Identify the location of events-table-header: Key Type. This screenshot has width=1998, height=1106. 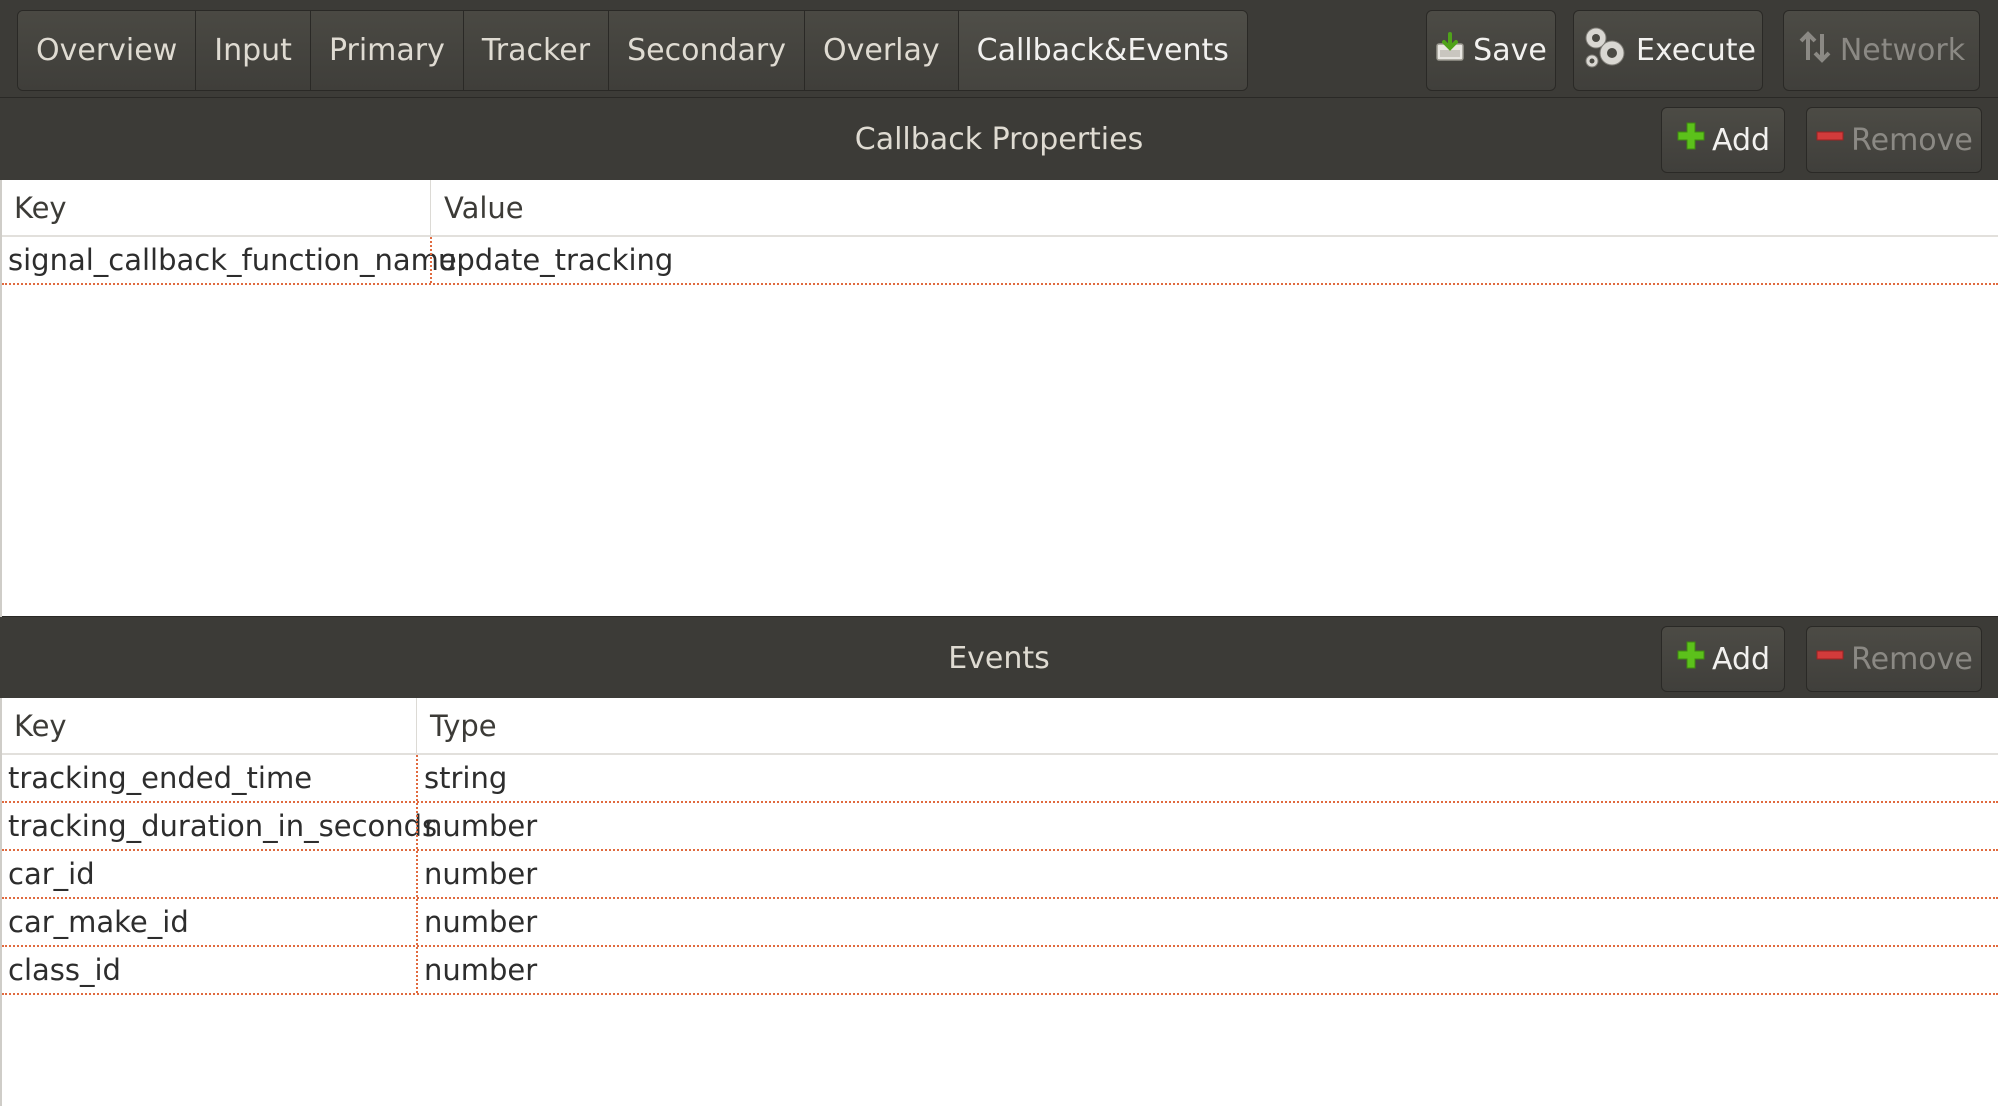
(1000, 726).